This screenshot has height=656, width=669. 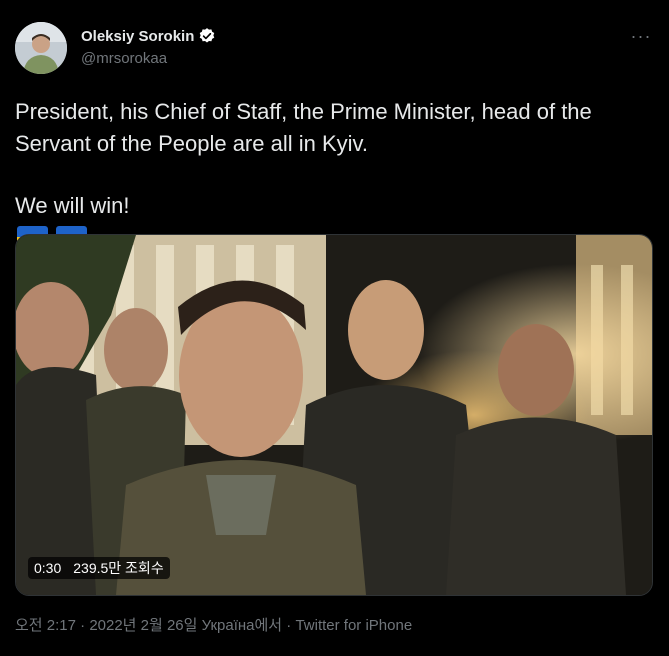 What do you see at coordinates (124, 58) in the screenshot?
I see `handle: @mrsorokaa` at bounding box center [124, 58].